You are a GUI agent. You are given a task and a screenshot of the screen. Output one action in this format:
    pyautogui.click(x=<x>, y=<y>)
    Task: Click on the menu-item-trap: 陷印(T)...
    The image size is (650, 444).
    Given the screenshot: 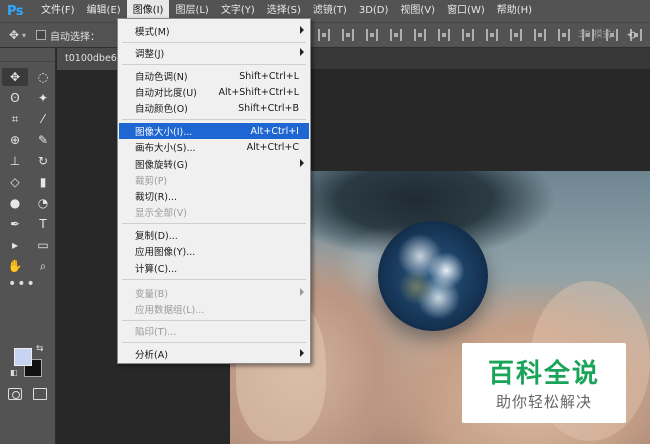 What is the action you would take?
    pyautogui.click(x=214, y=331)
    